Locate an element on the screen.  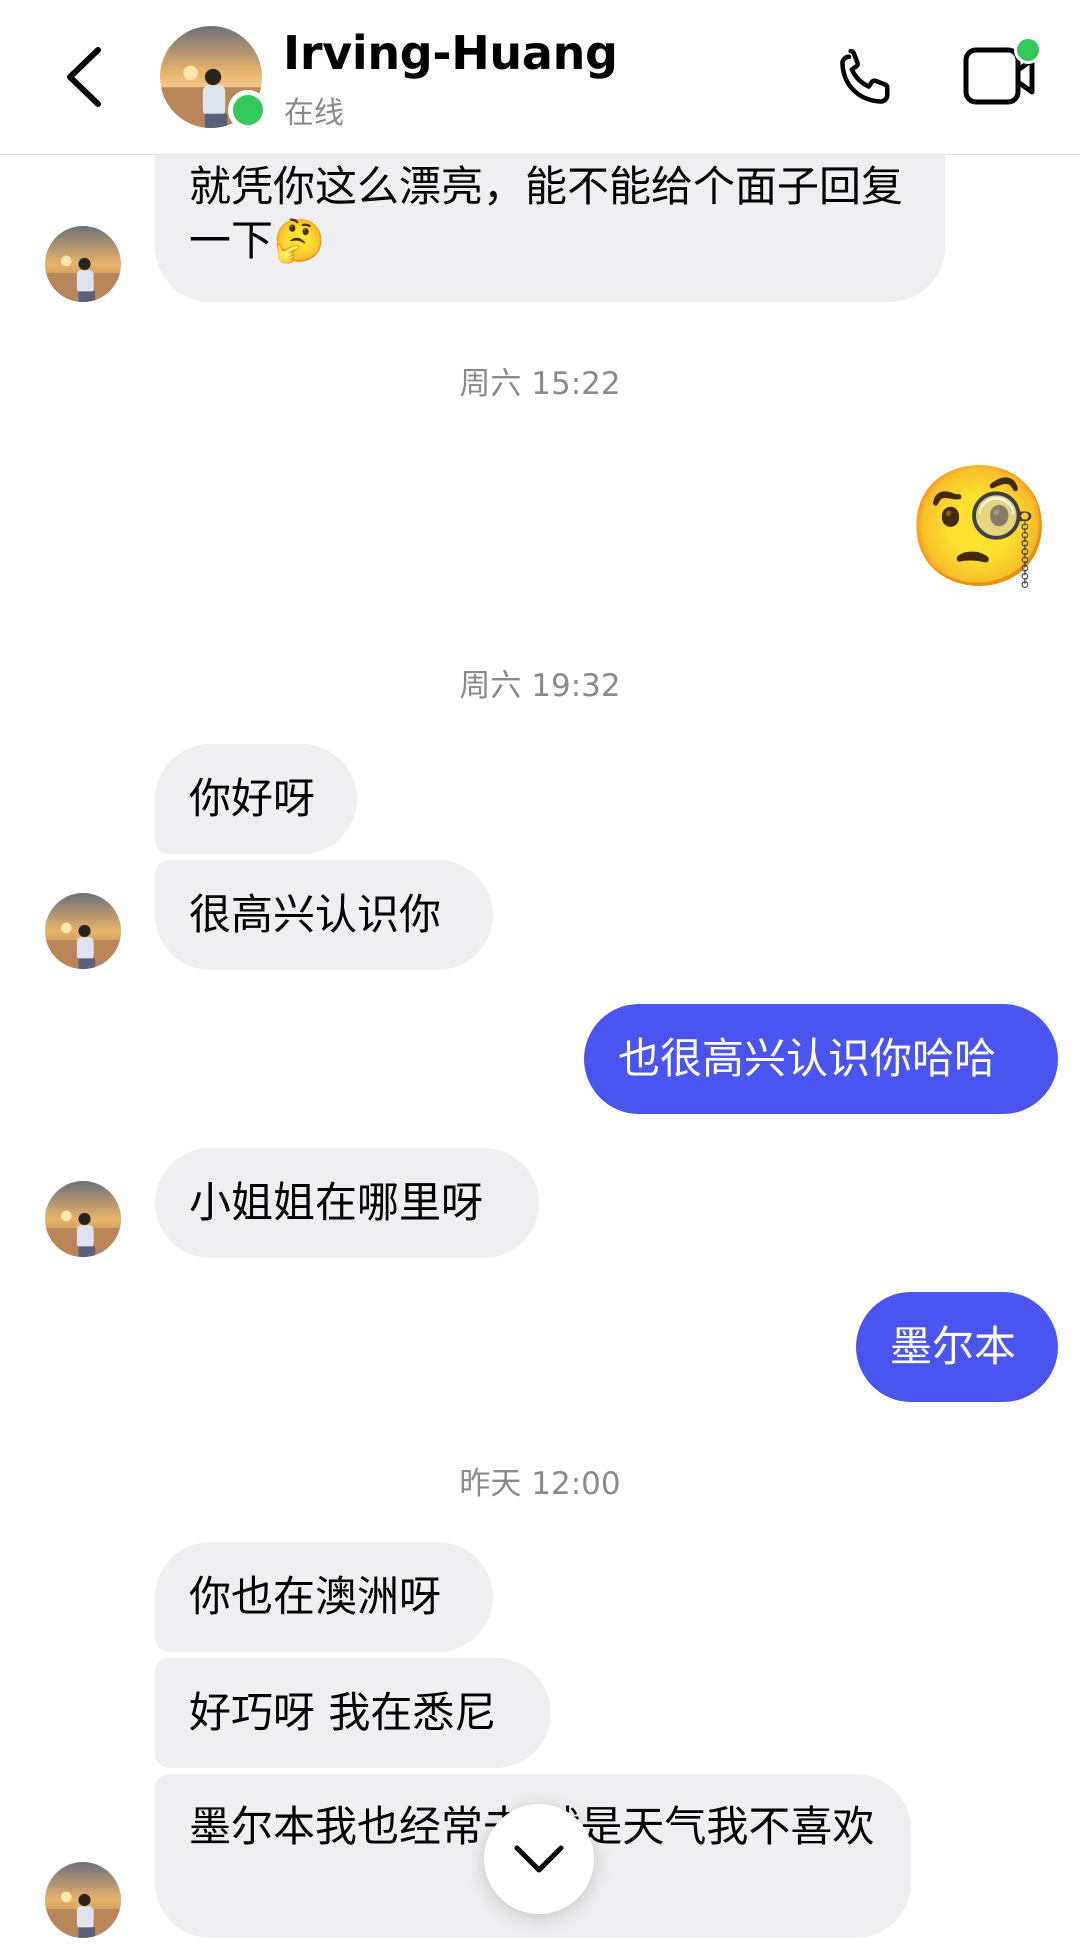
message-text: 就凭你这么漂亮，能不能给个面子回复一下🤔 is located at coordinates (546, 213).